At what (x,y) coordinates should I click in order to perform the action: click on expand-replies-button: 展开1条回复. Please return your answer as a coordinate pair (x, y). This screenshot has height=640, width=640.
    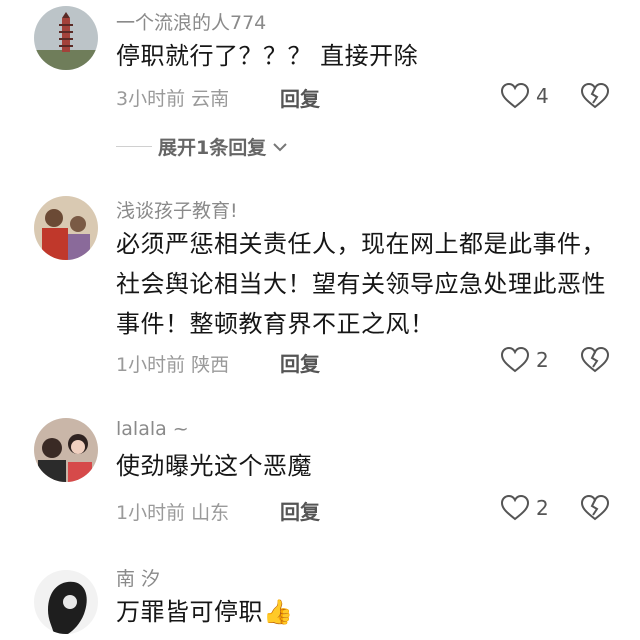
    Looking at the image, I should click on (202, 146).